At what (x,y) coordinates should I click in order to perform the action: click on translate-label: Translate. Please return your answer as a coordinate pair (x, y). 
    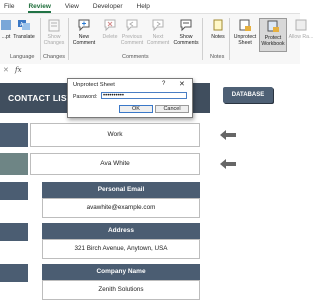
    Looking at the image, I should click on (24, 37).